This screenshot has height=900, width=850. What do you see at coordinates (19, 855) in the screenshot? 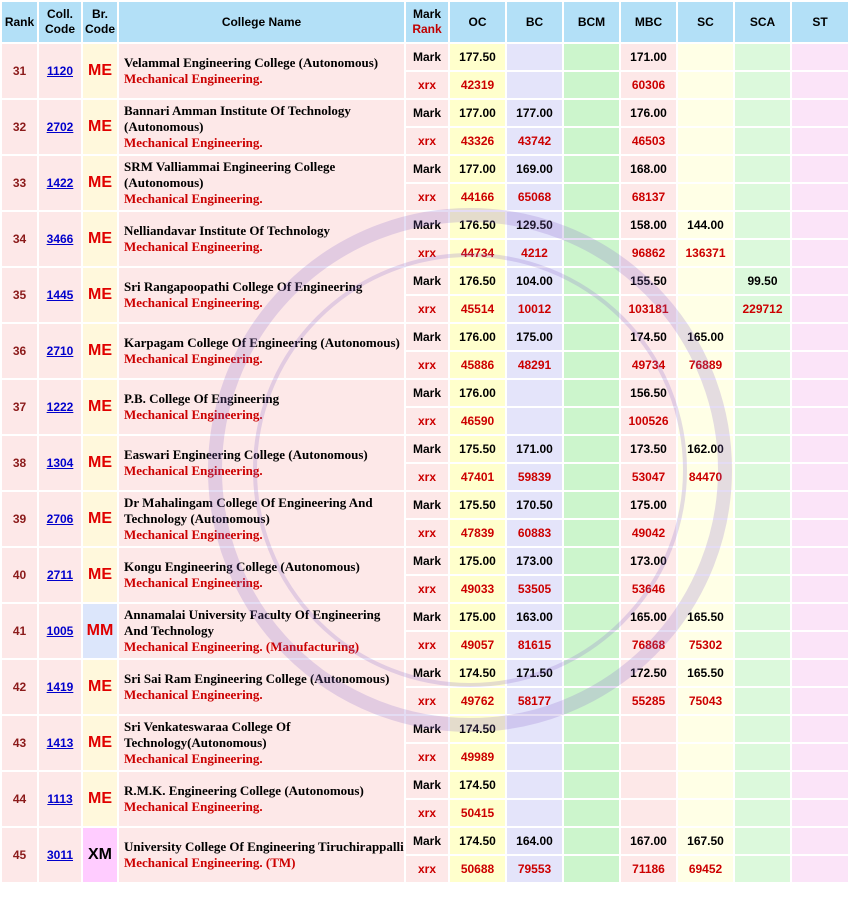
I see `row-rank: 45` at bounding box center [19, 855].